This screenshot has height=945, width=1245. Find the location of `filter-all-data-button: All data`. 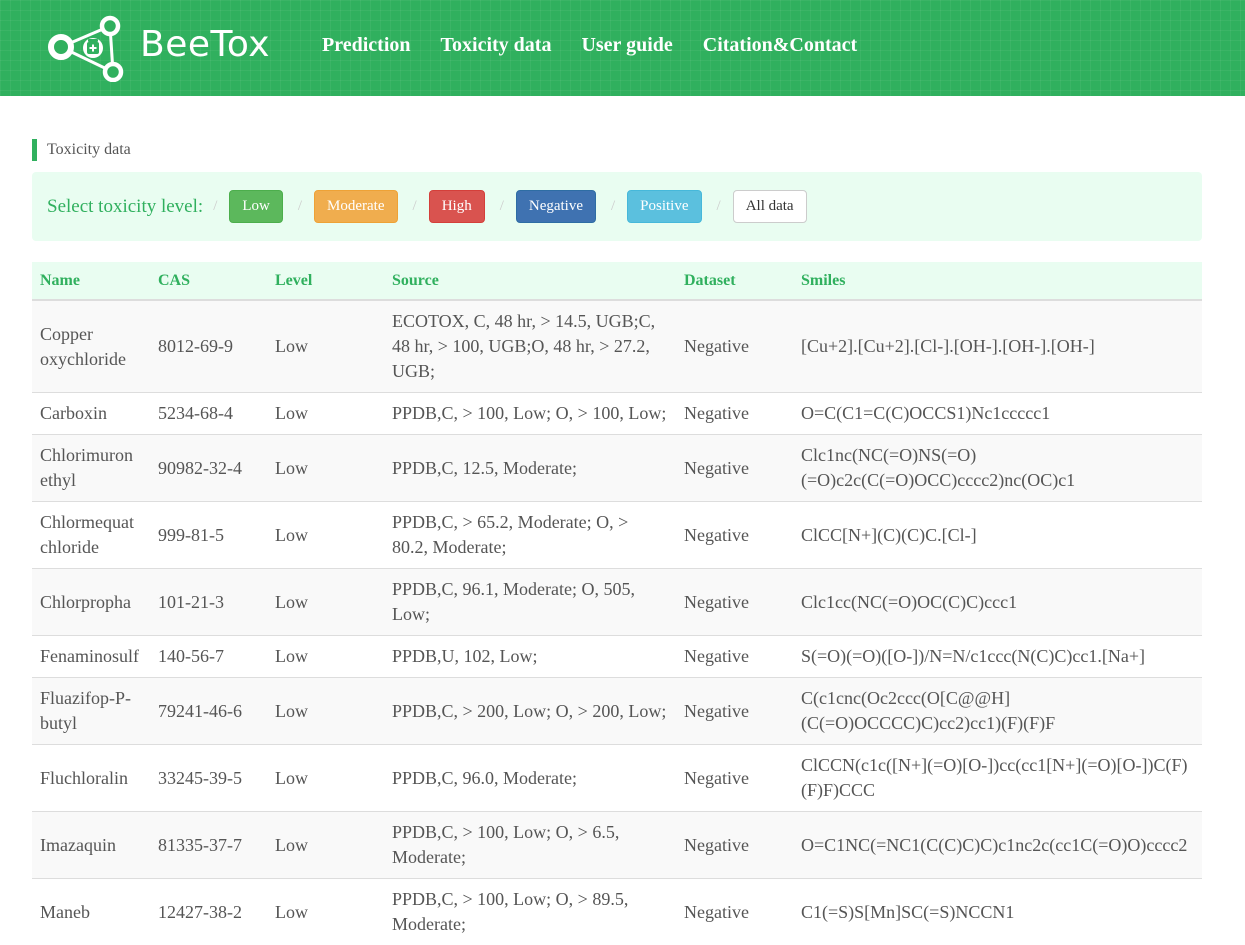

filter-all-data-button: All data is located at coordinates (770, 206).